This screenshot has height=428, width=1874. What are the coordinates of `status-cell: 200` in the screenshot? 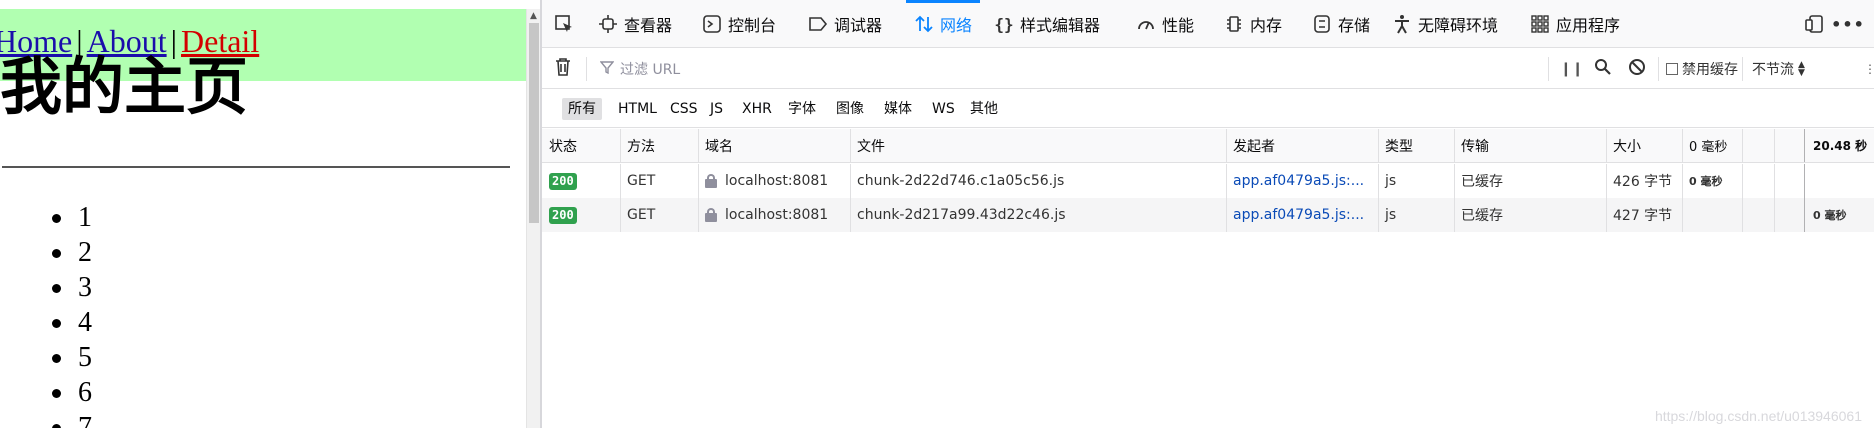 It's located at (581, 215).